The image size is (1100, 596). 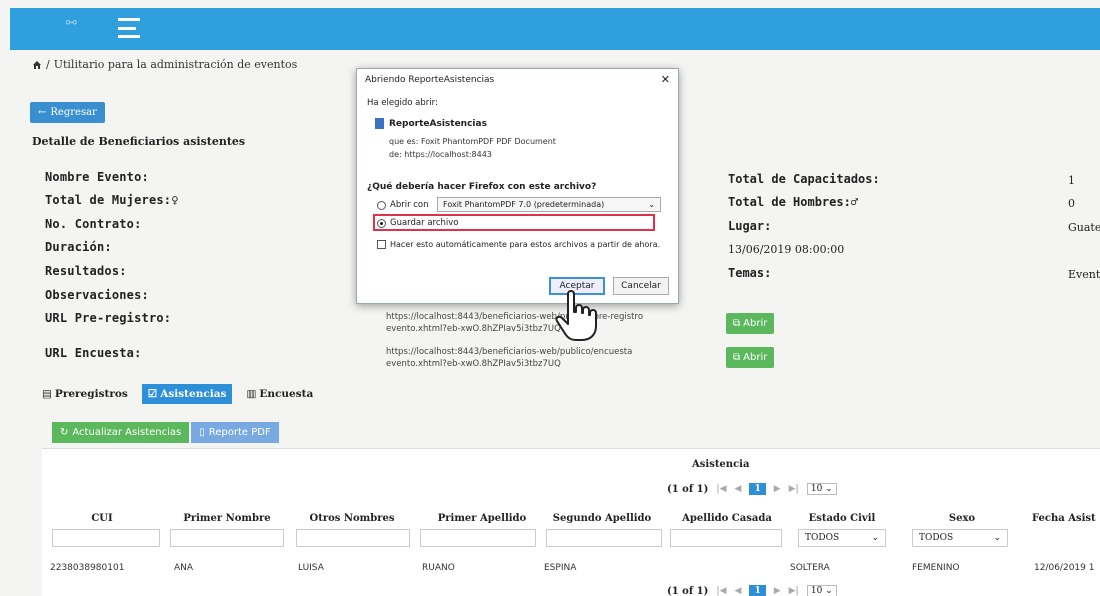 I want to click on save-file-radio-row: Guardar archivo, so click(x=418, y=223).